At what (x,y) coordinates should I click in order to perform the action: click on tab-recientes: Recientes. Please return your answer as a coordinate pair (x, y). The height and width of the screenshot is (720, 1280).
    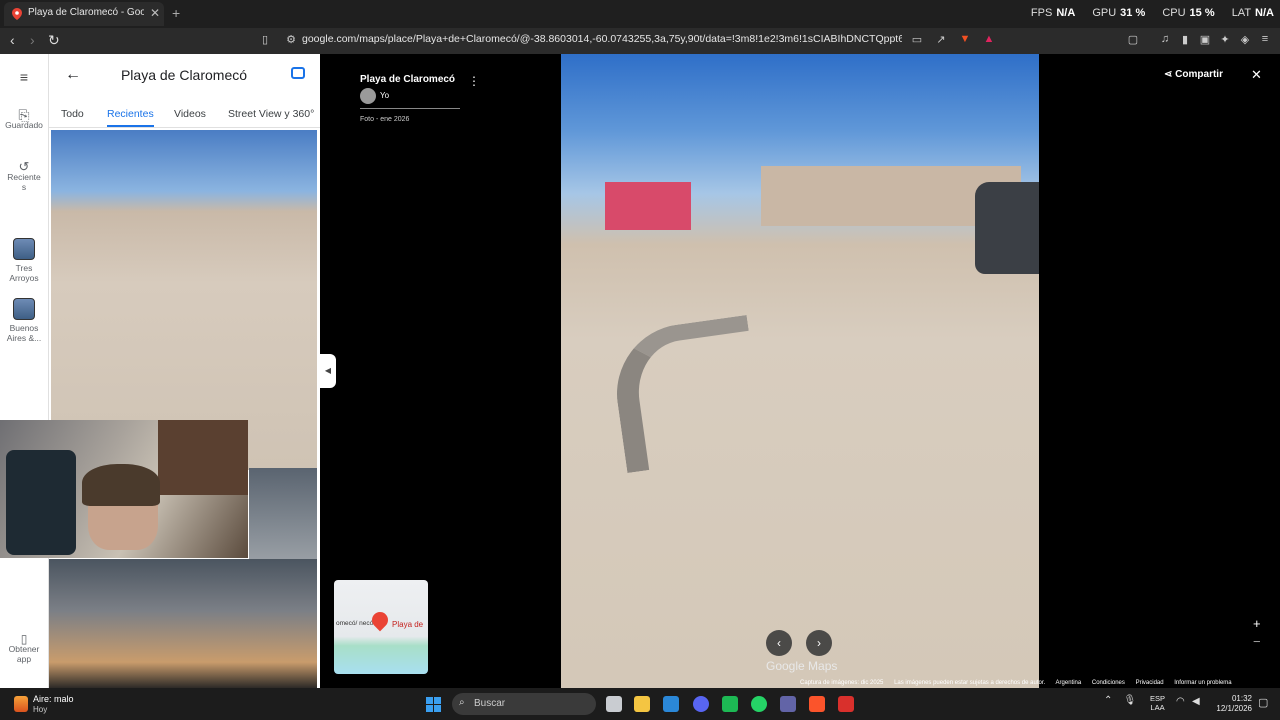
    Looking at the image, I should click on (130, 117).